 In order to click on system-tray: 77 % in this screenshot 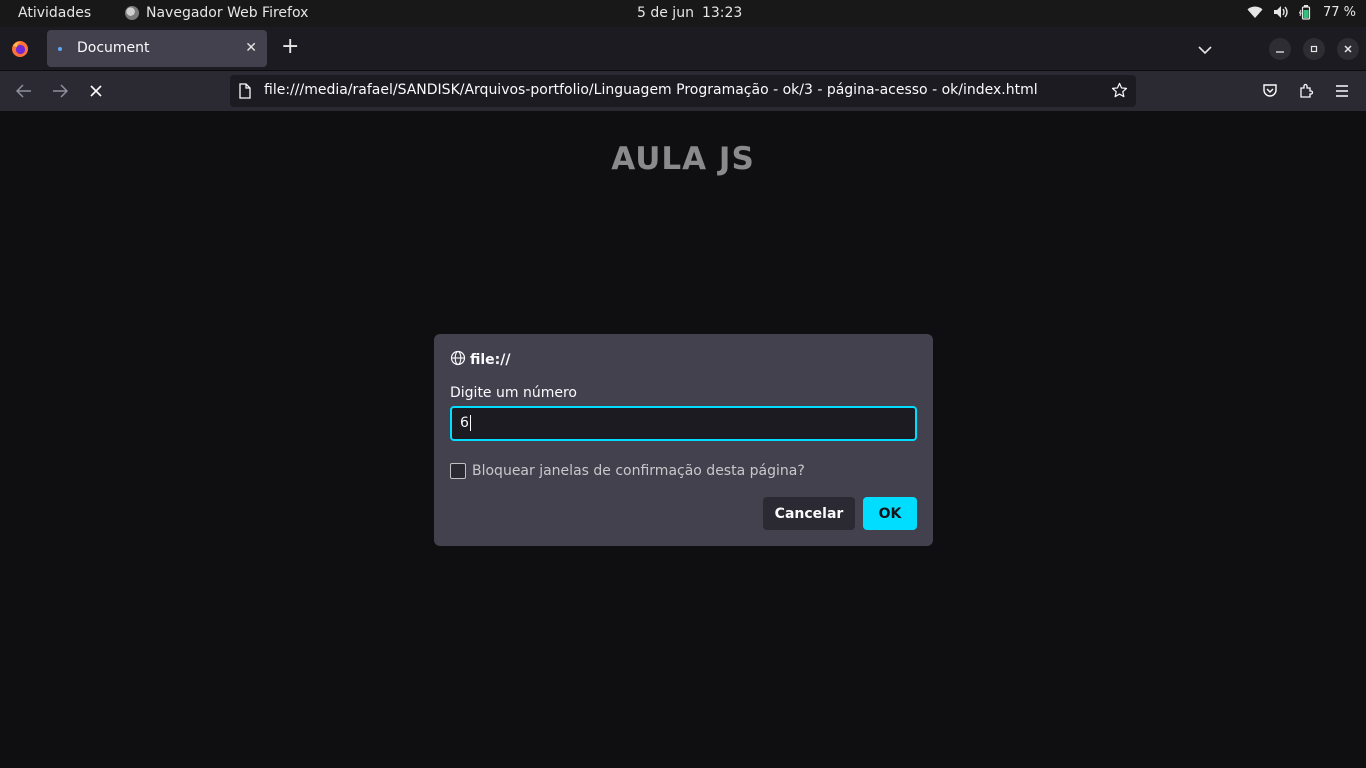, I will do `click(1301, 12)`.